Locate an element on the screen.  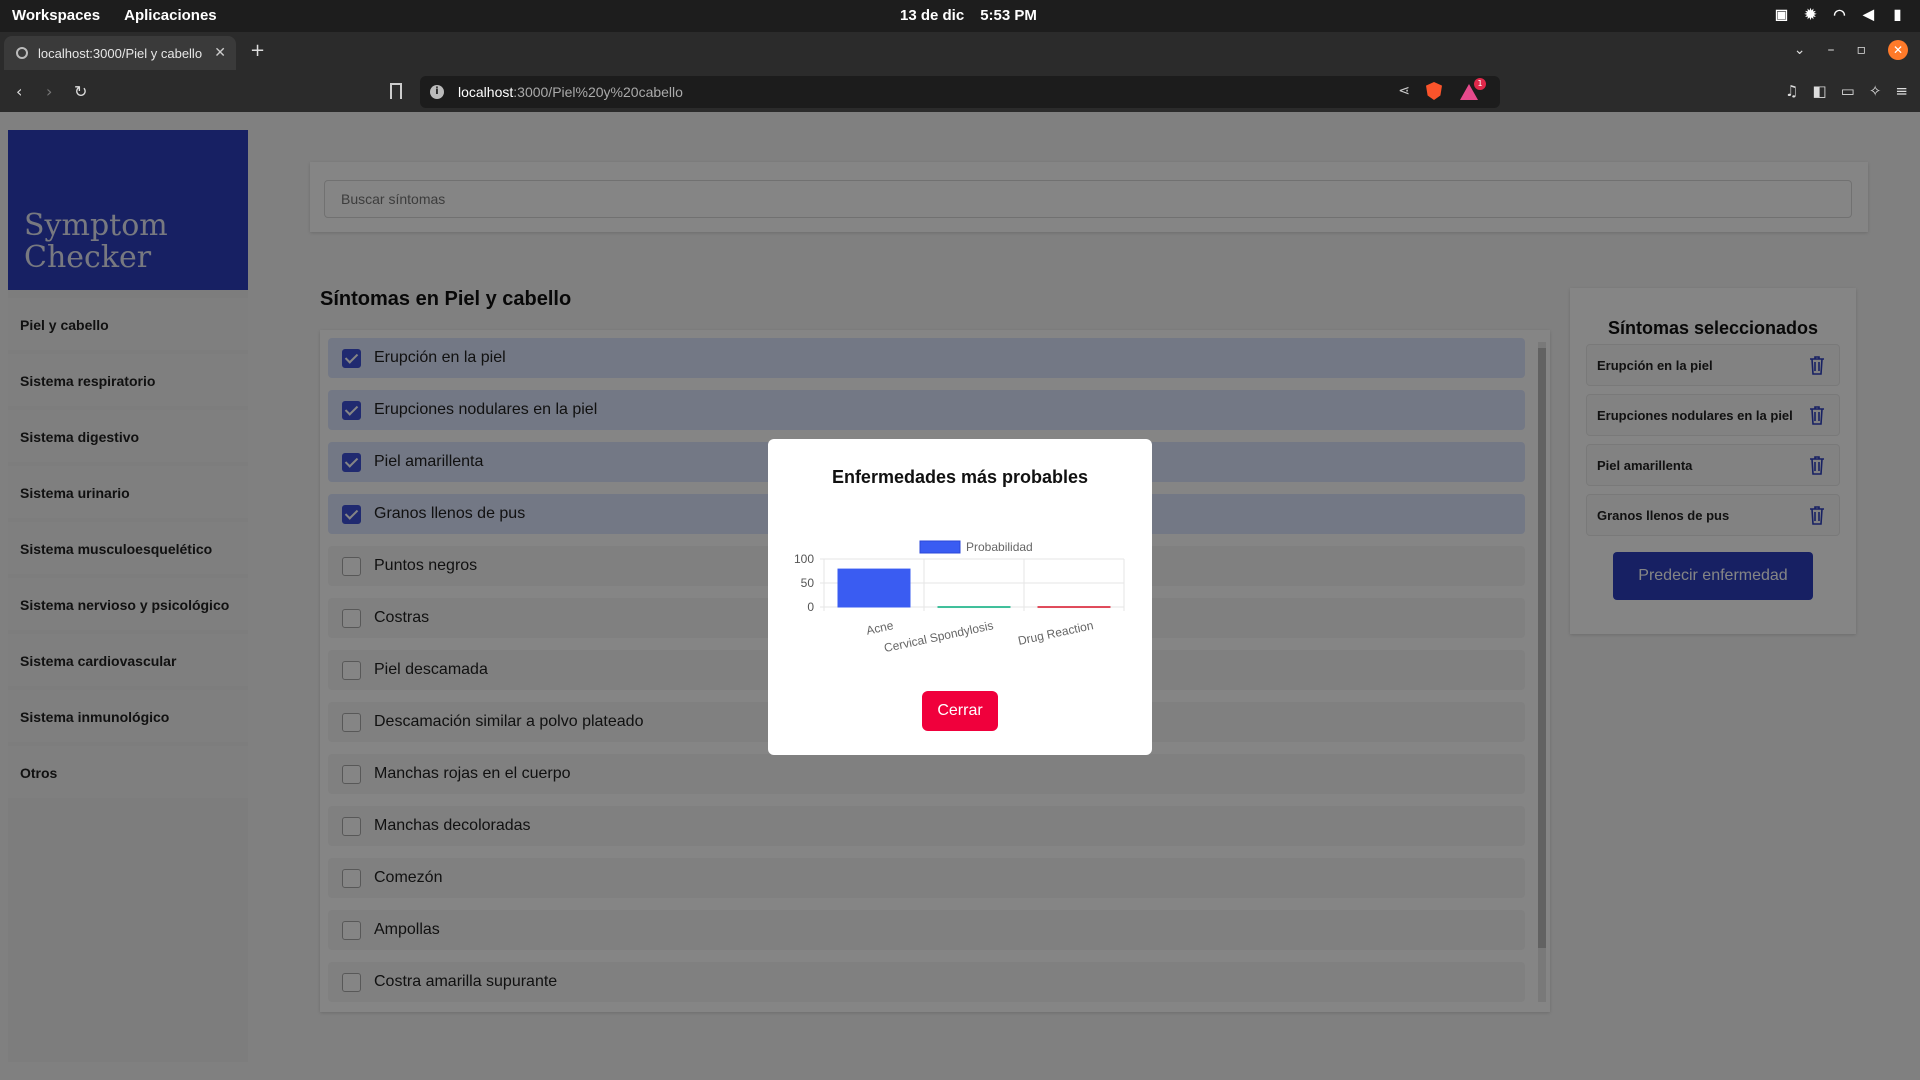
close-modal-button: Cerrar is located at coordinates (960, 711).